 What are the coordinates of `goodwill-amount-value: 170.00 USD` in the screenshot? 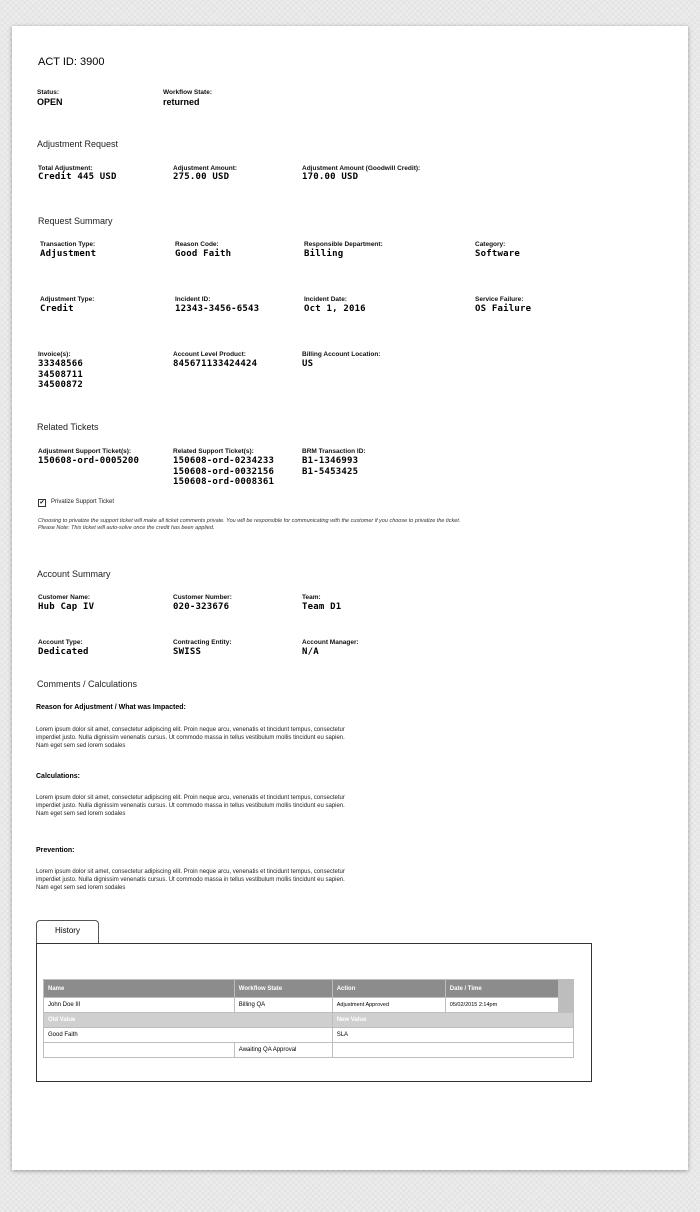 It's located at (330, 177).